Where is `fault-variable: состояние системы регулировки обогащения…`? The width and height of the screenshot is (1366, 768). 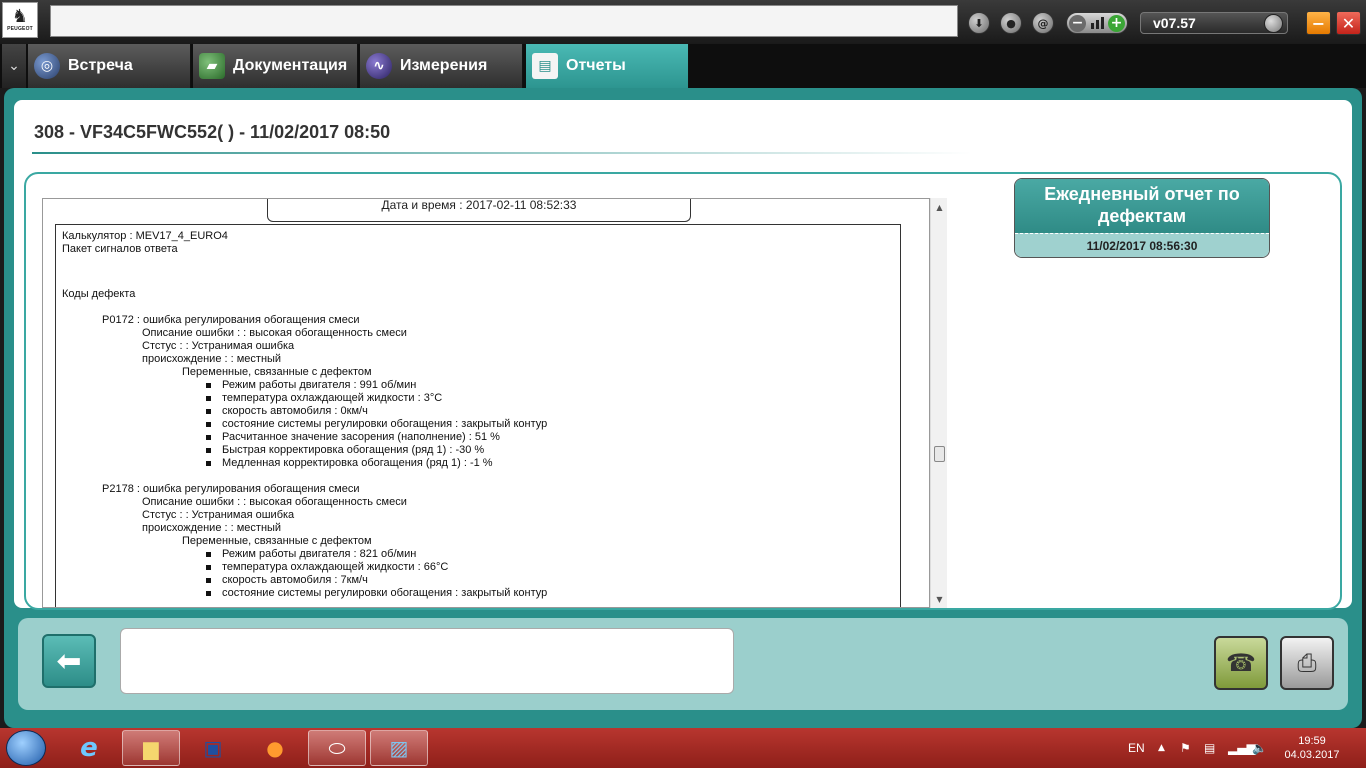 fault-variable: состояние системы регулировки обогащения… is located at coordinates (550, 593).